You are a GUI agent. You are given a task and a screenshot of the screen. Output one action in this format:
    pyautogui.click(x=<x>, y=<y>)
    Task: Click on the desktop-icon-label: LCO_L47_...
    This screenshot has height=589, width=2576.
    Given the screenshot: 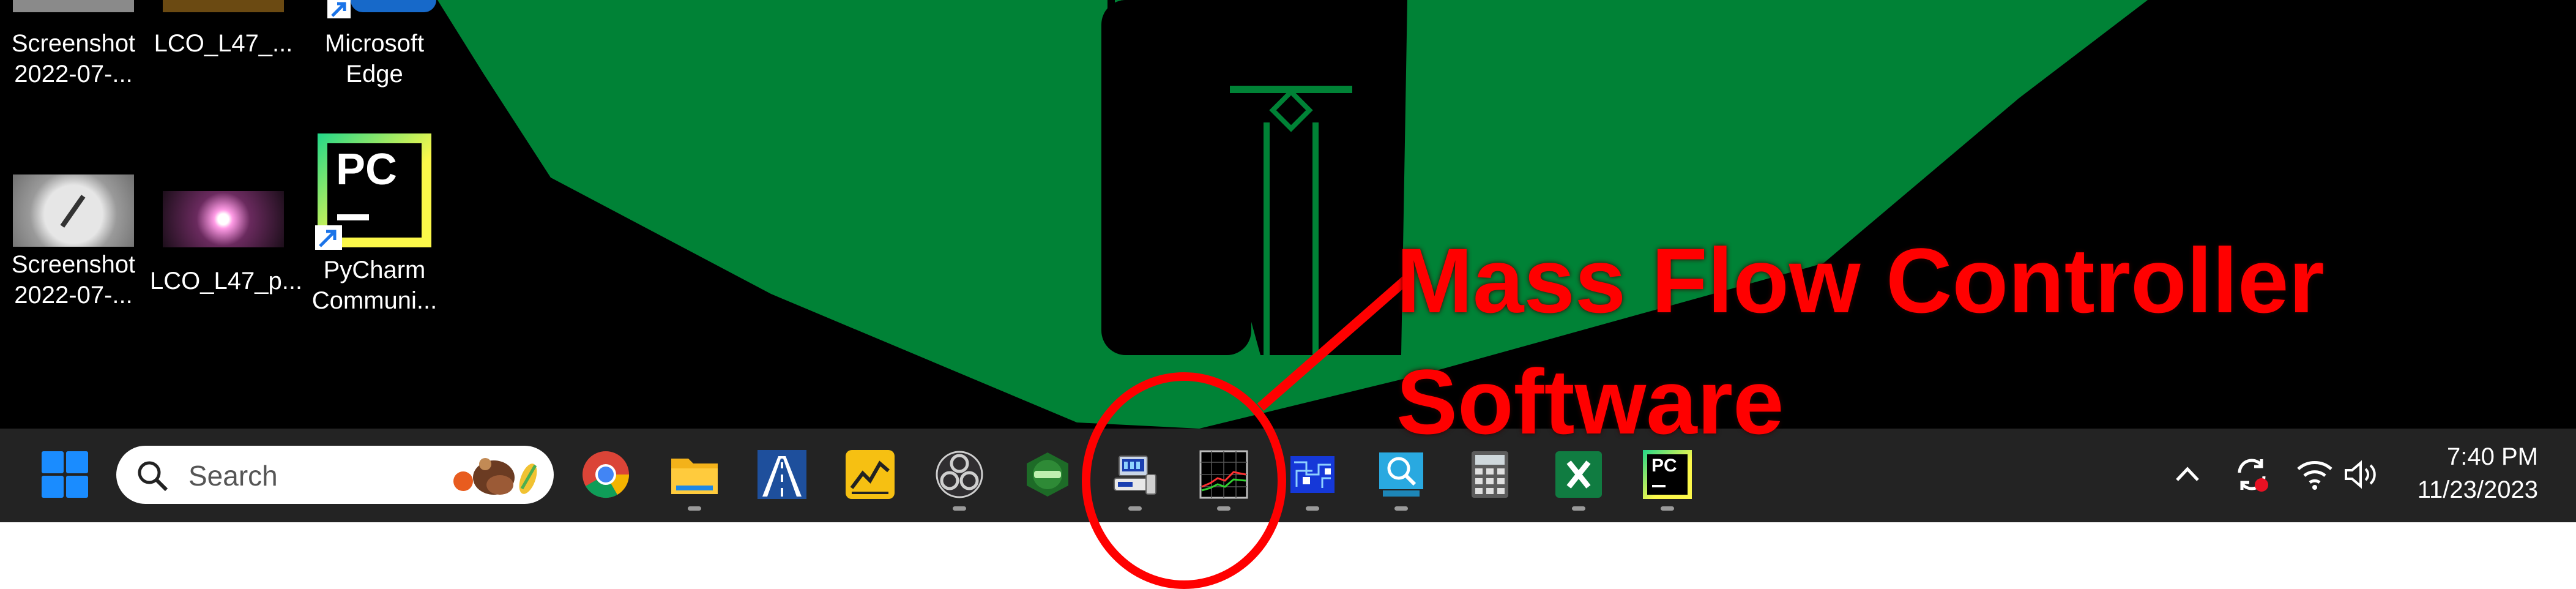 What is the action you would take?
    pyautogui.click(x=224, y=43)
    